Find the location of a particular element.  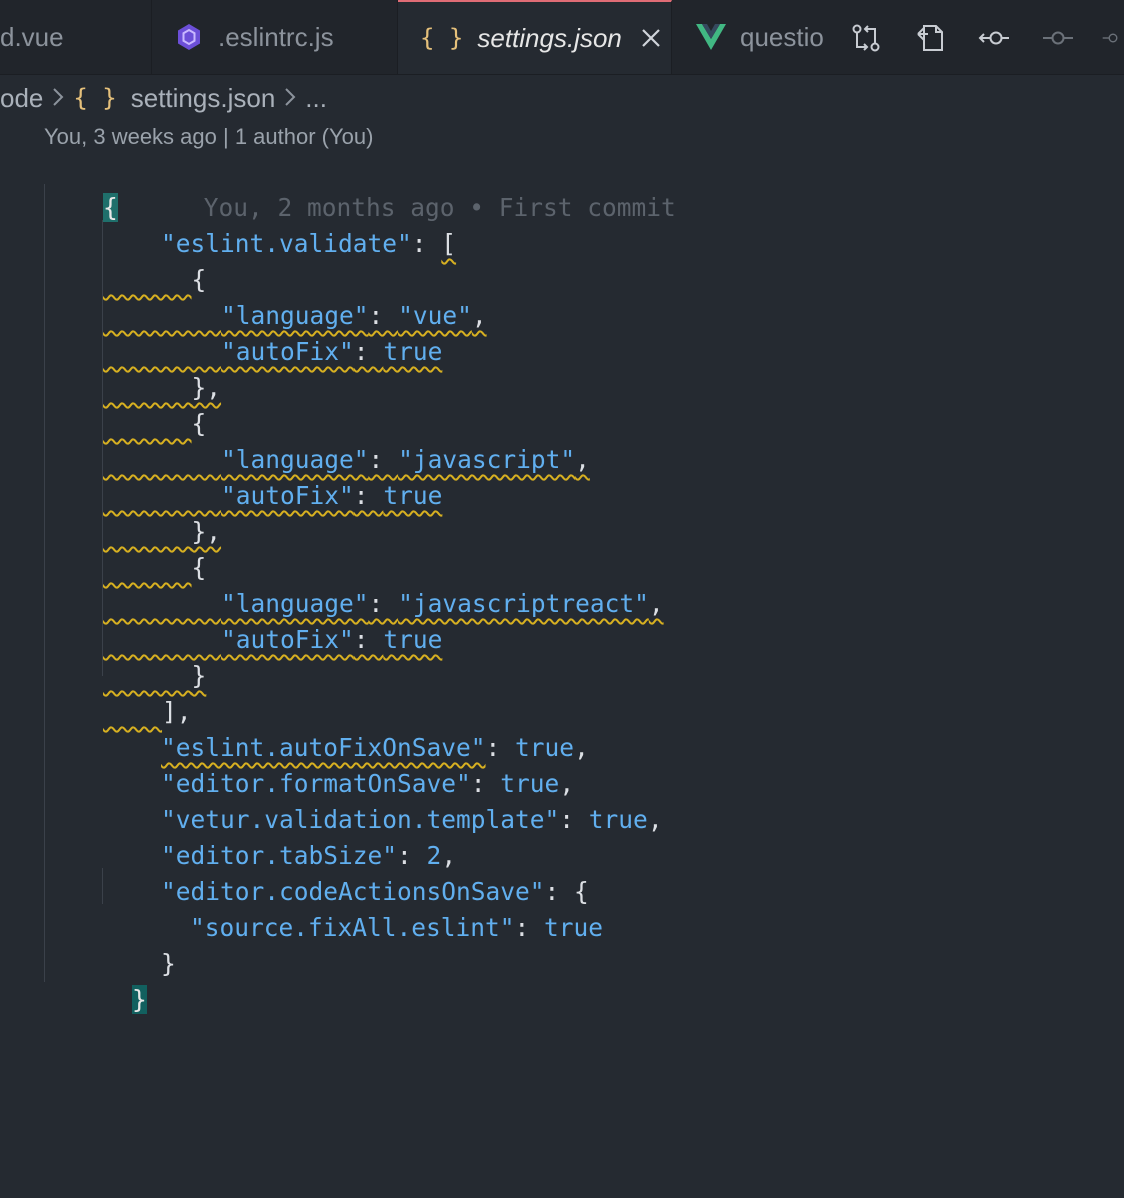

eslint-icon is located at coordinates (189, 37).